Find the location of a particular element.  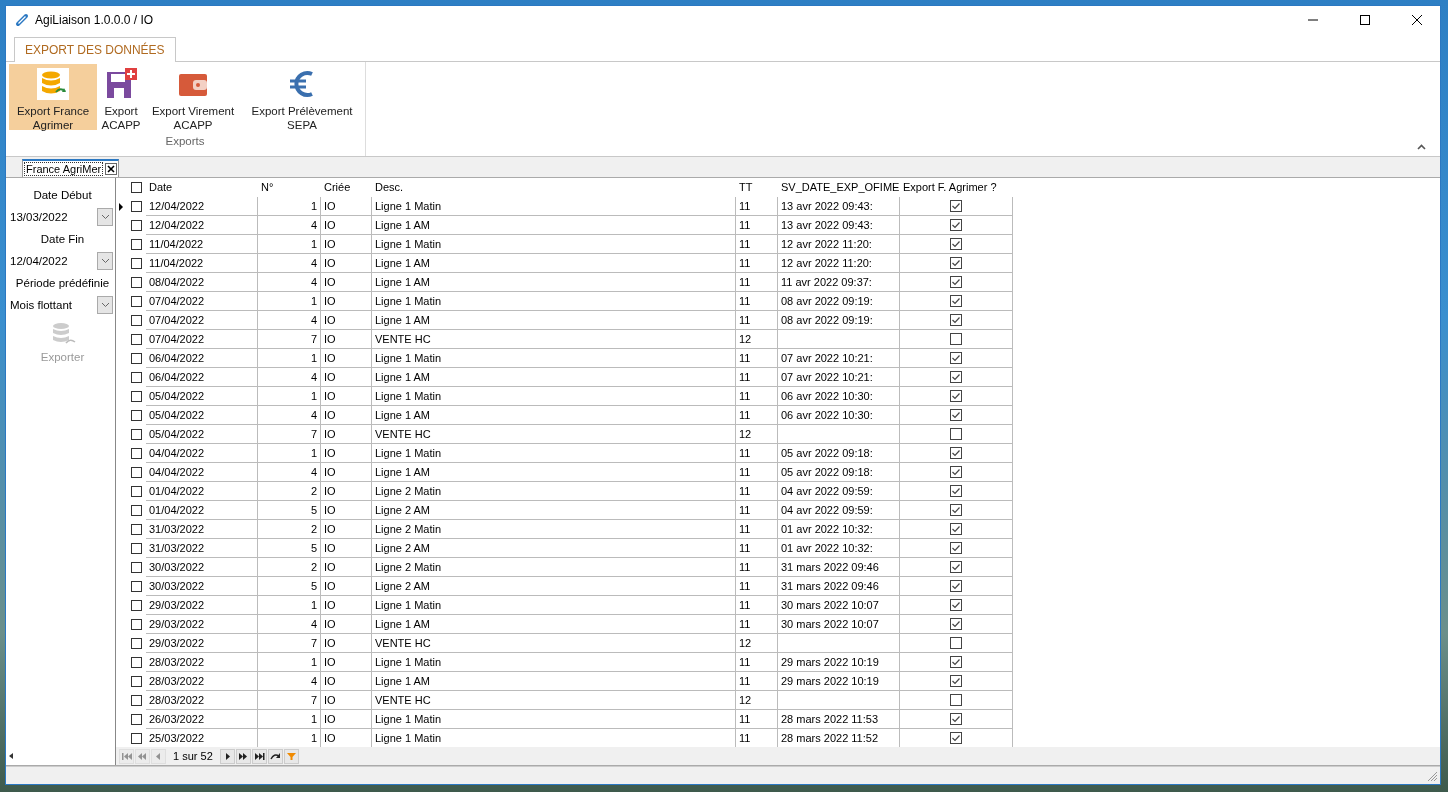

field-label: Date Début is located at coordinates (62, 195).